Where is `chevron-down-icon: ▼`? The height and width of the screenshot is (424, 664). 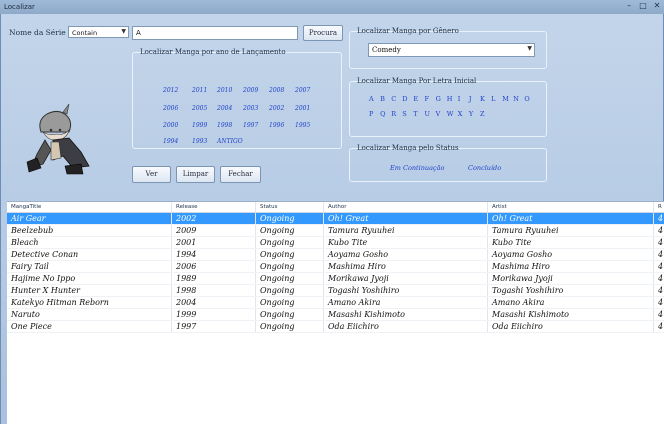
chevron-down-icon: ▼ is located at coordinates (123, 31).